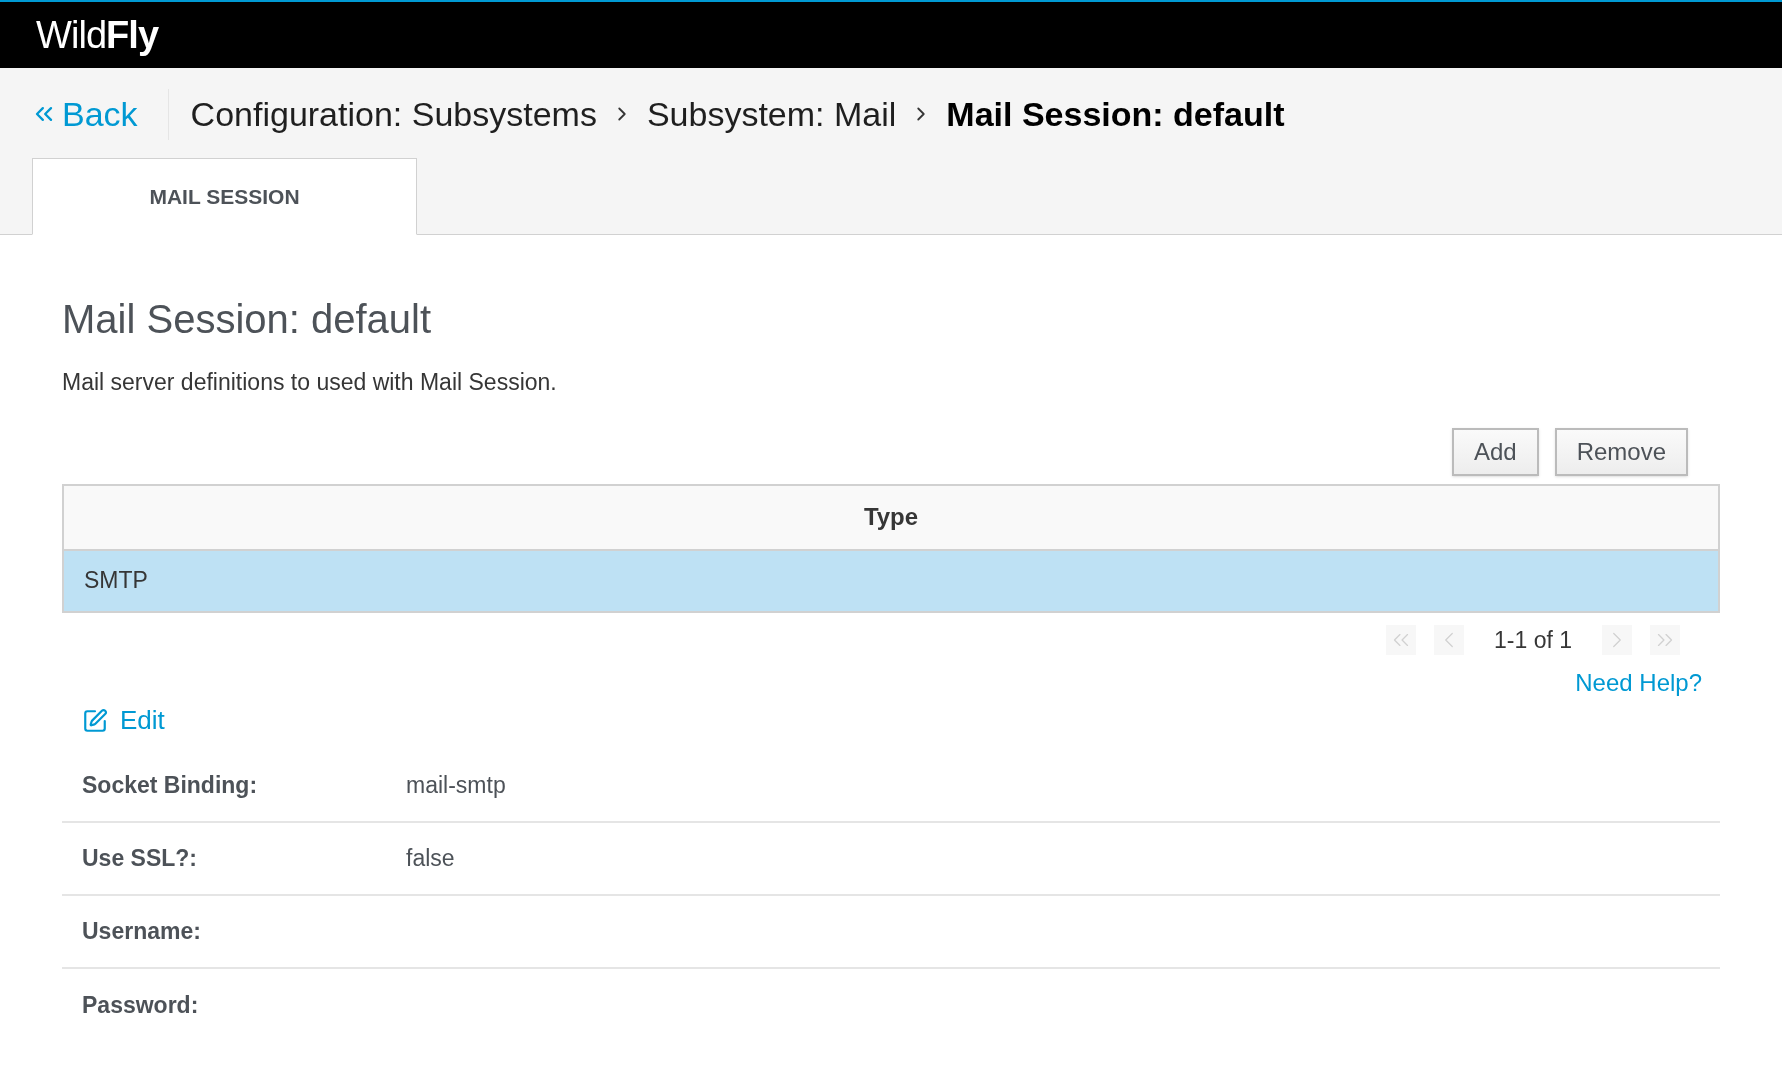 The image size is (1782, 1082). What do you see at coordinates (247, 319) in the screenshot?
I see `page-title: Mail Session: default` at bounding box center [247, 319].